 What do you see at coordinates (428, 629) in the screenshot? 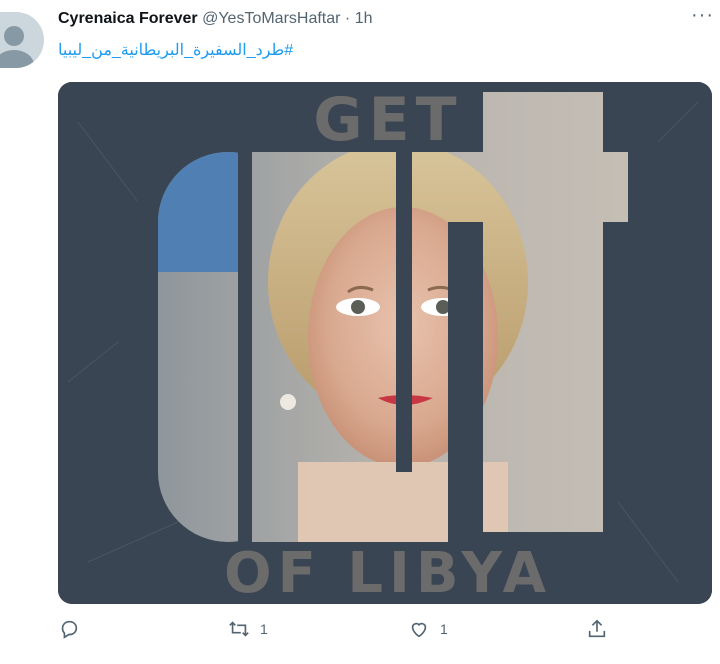
I see `like-button: 1` at bounding box center [428, 629].